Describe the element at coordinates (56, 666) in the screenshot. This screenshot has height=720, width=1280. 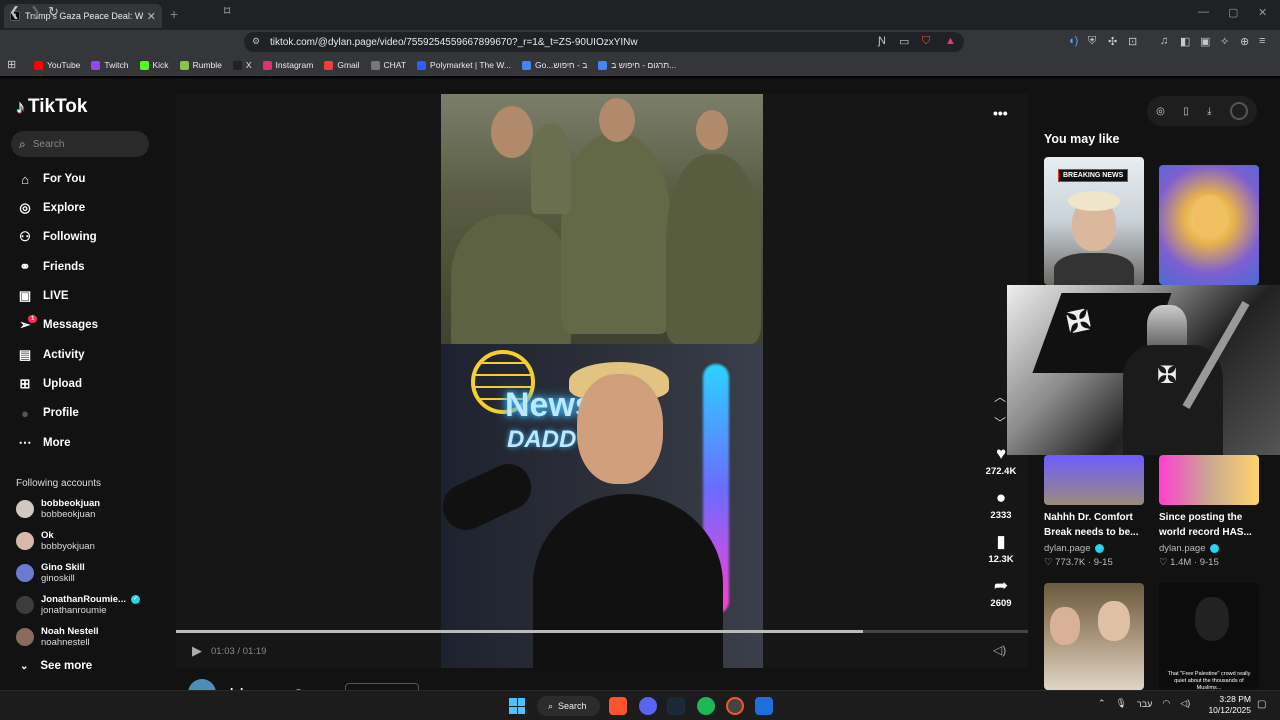
I see `see-more-button: ⌄ See more` at that location.